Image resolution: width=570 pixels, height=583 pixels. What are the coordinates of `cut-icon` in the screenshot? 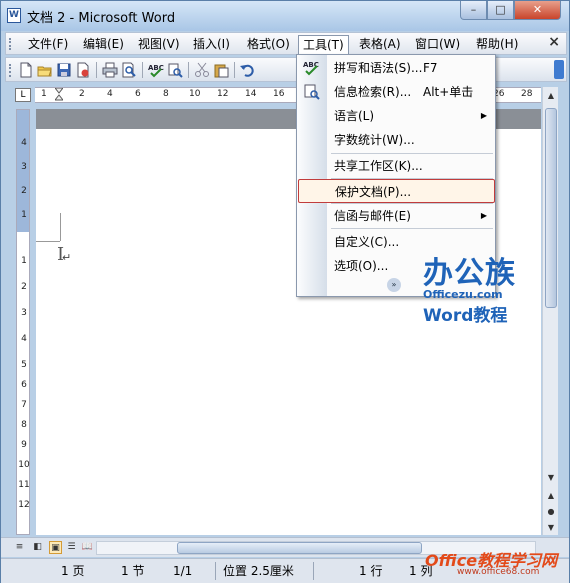 It's located at (202, 70).